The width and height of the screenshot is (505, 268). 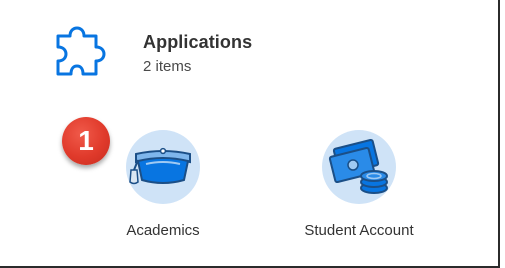 What do you see at coordinates (359, 167) in the screenshot?
I see `money-coins-icon` at bounding box center [359, 167].